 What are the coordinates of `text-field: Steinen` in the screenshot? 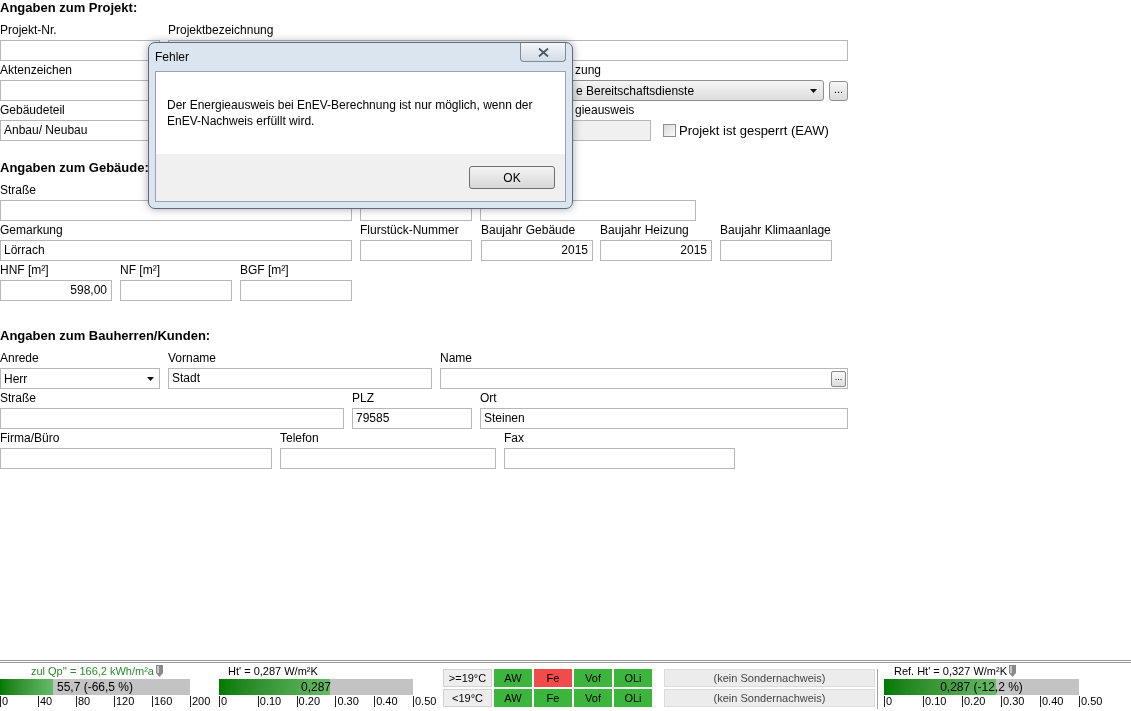 It's located at (664, 418).